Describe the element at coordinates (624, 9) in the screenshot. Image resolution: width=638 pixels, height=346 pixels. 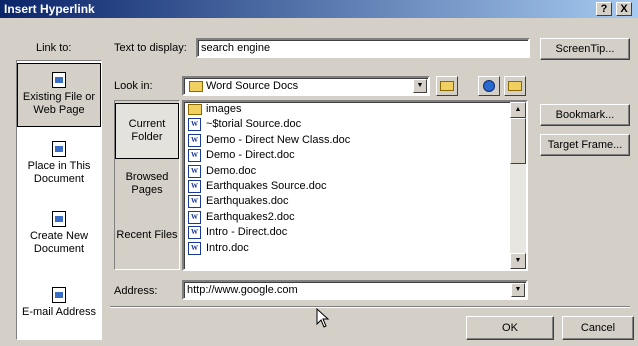
I see `close-button: X` at that location.